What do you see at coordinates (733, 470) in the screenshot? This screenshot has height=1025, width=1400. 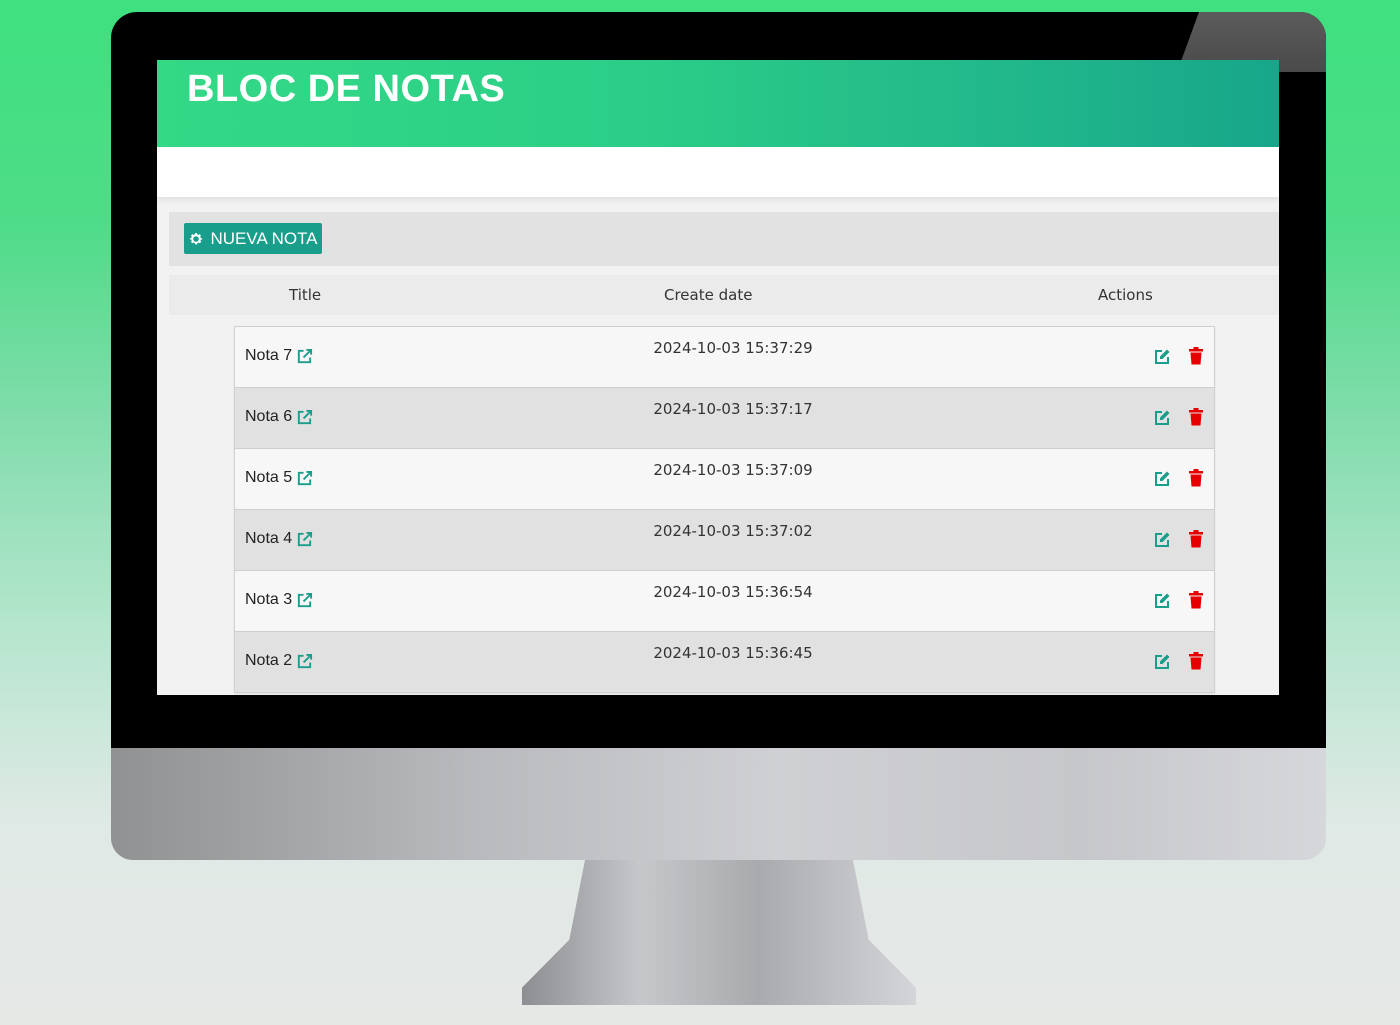 I see `note-date: 2024-10-03 15:37:09` at bounding box center [733, 470].